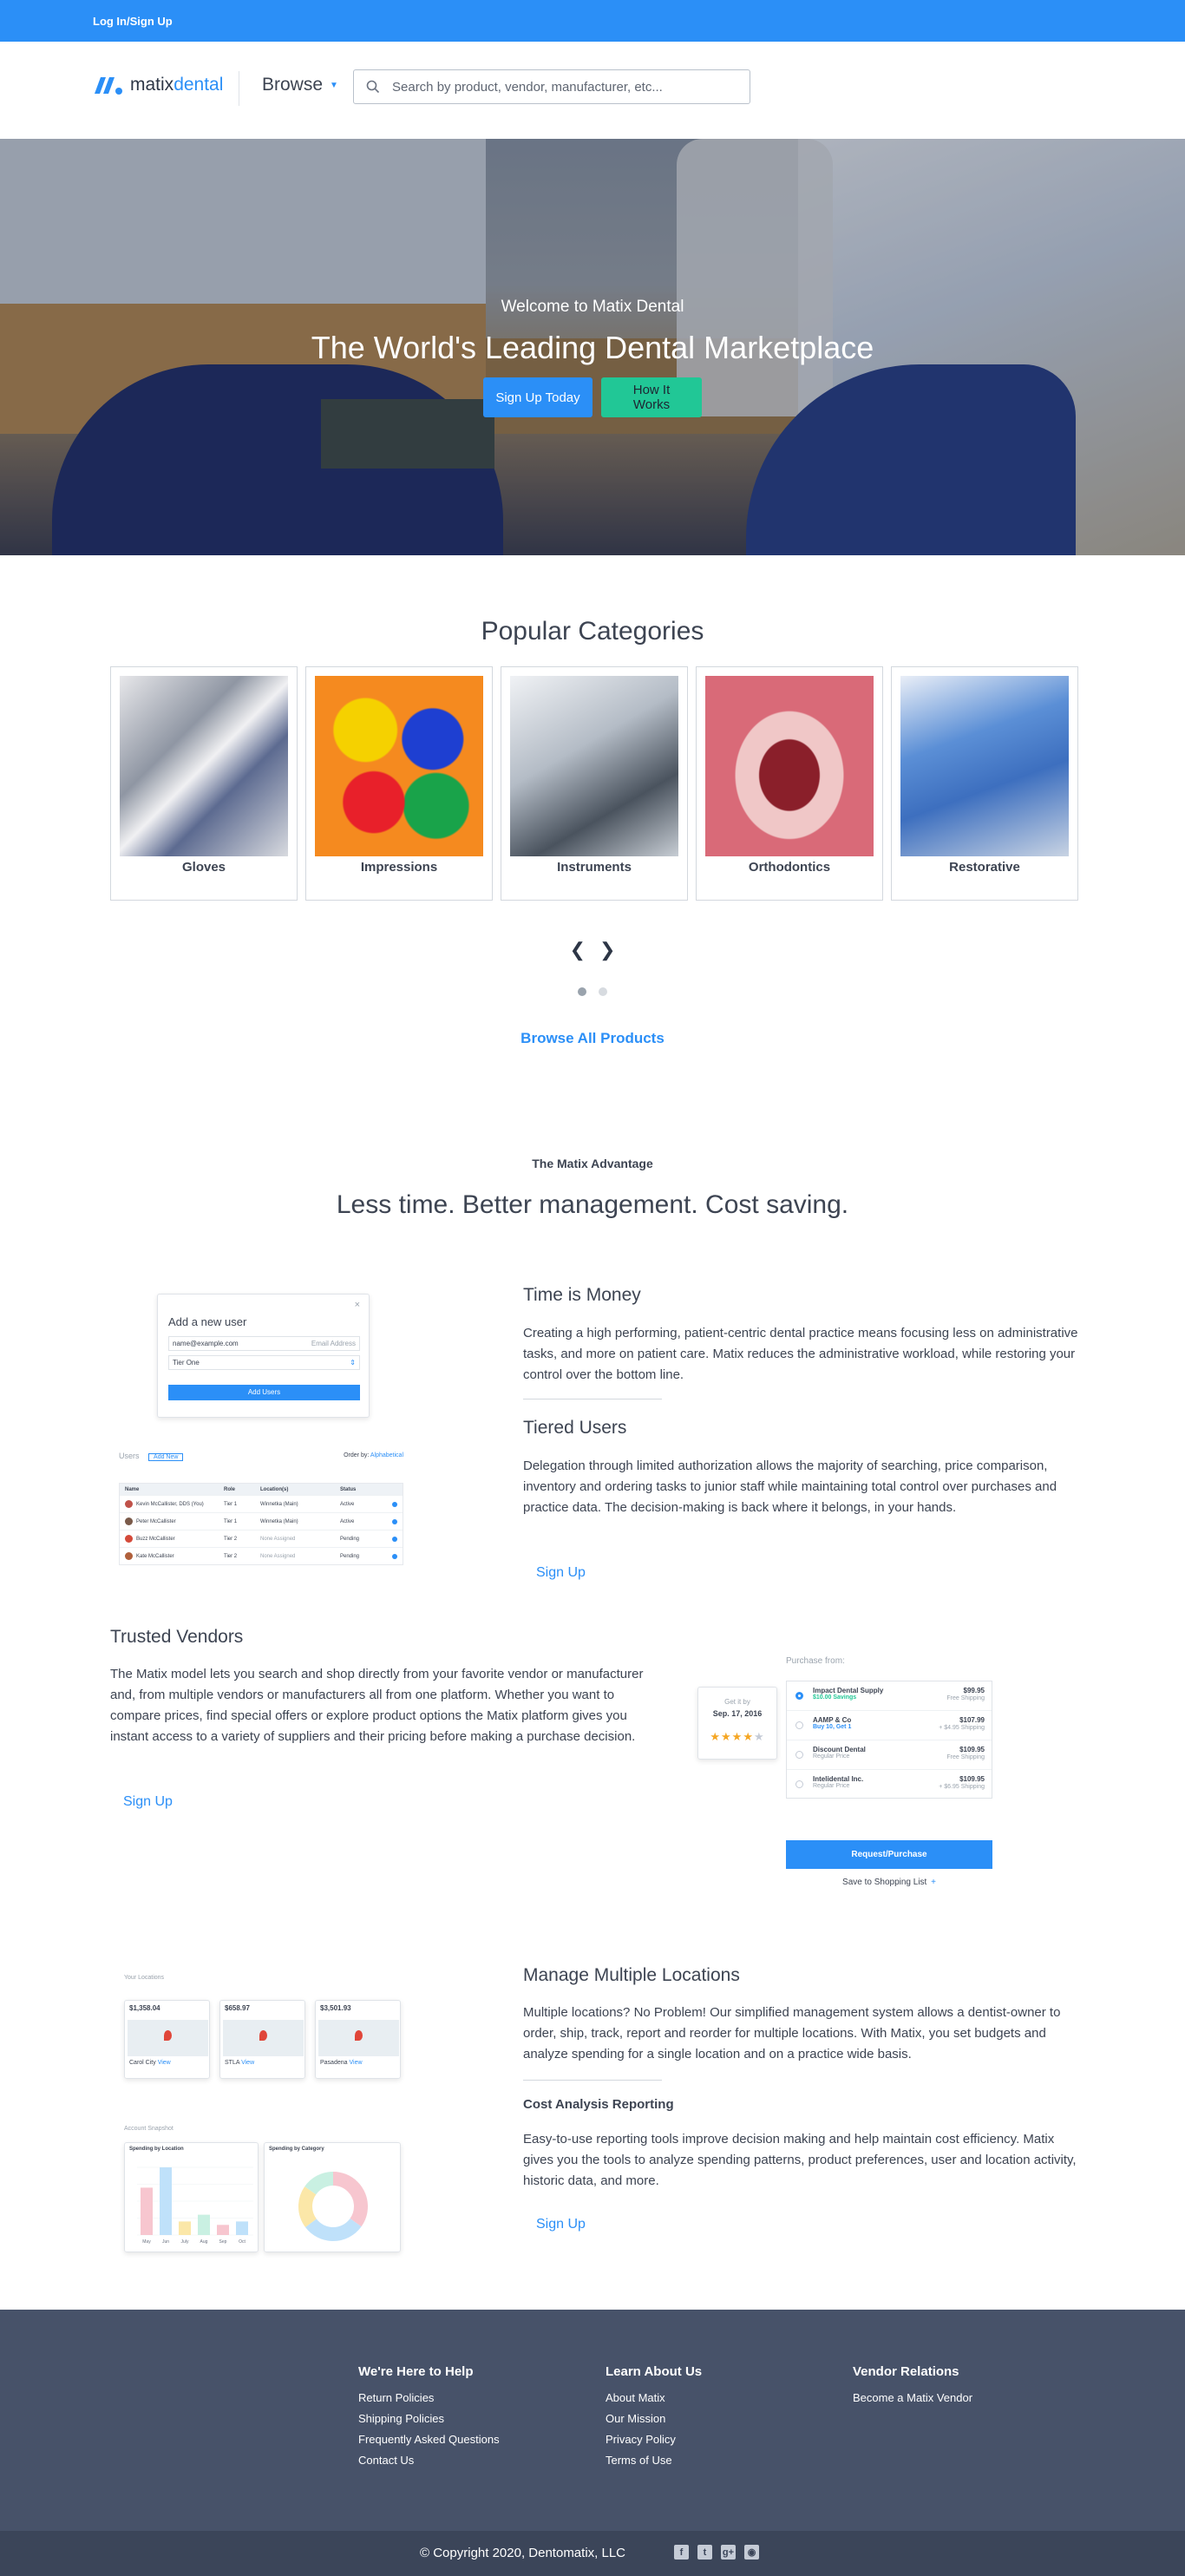 The height and width of the screenshot is (2576, 1185). What do you see at coordinates (133, 21) in the screenshot?
I see `login-signup-link: Log In/Sign Up` at bounding box center [133, 21].